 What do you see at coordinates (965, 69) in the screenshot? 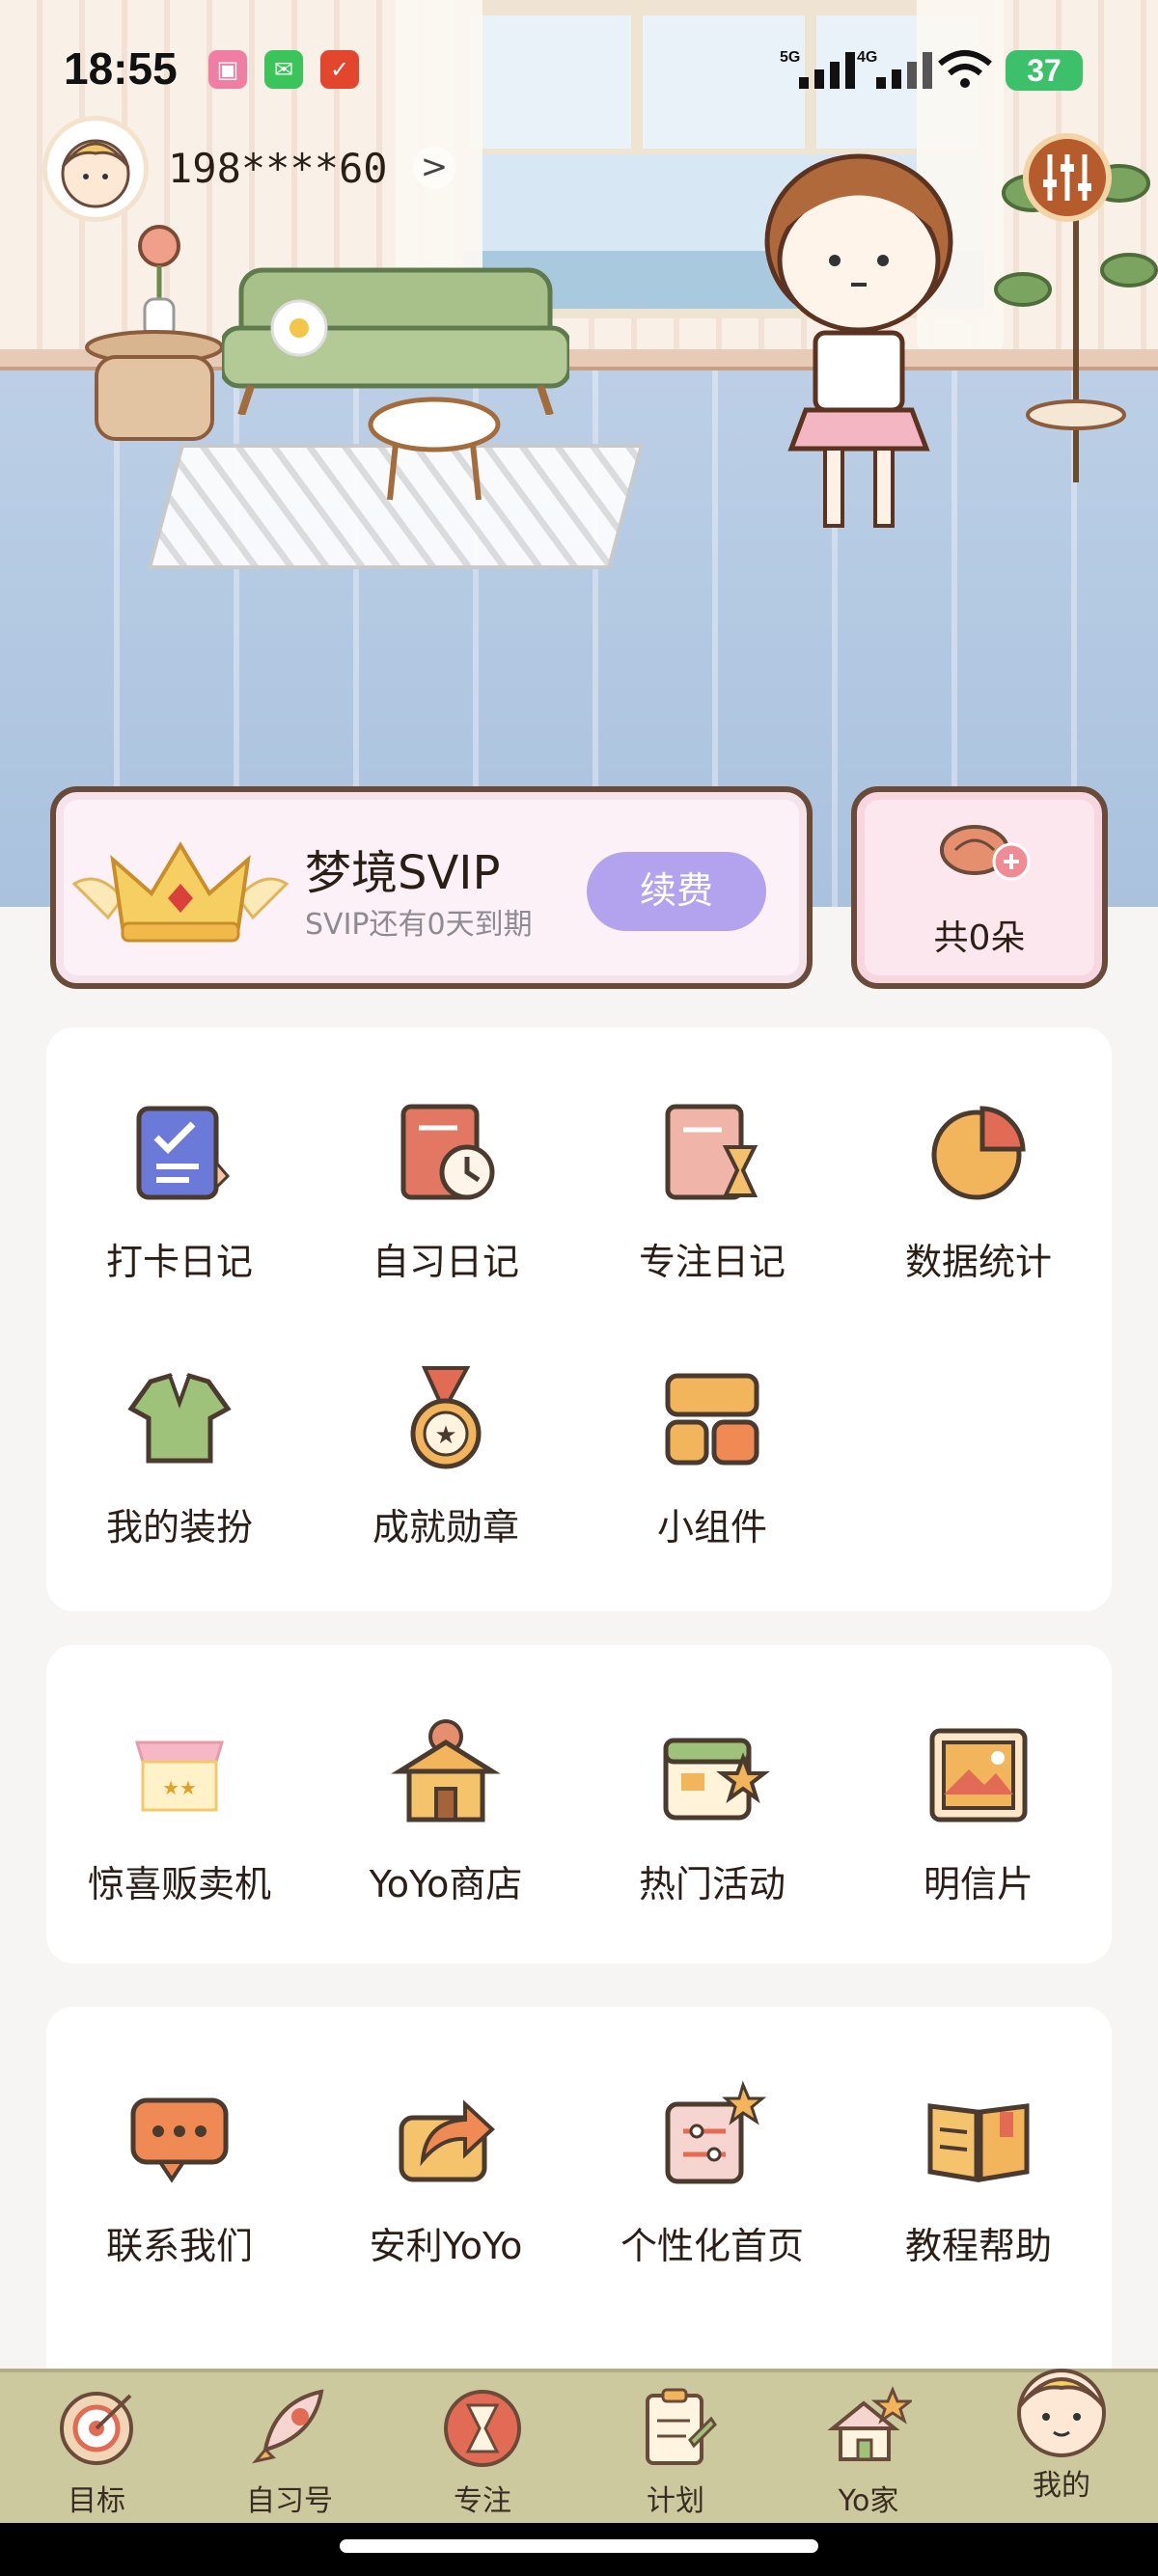
I see `wifi-icon` at bounding box center [965, 69].